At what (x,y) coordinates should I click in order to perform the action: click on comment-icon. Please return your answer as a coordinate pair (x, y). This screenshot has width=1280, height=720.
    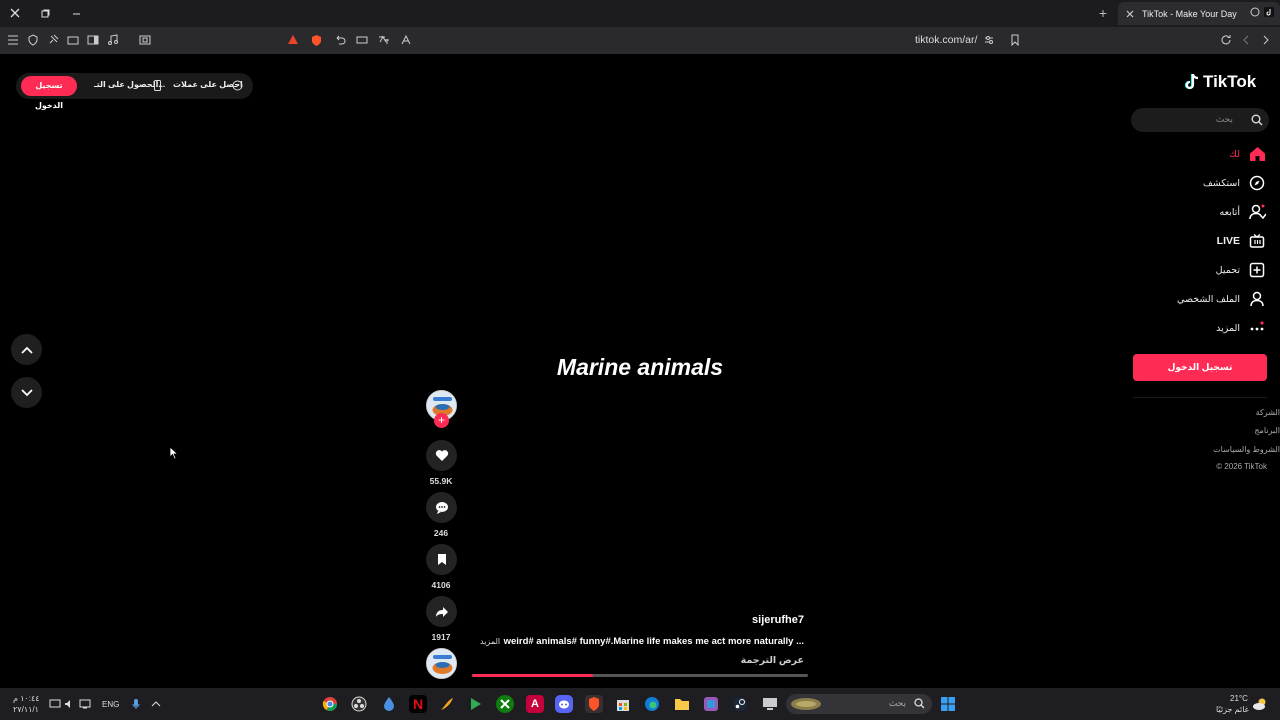
    Looking at the image, I should click on (442, 507).